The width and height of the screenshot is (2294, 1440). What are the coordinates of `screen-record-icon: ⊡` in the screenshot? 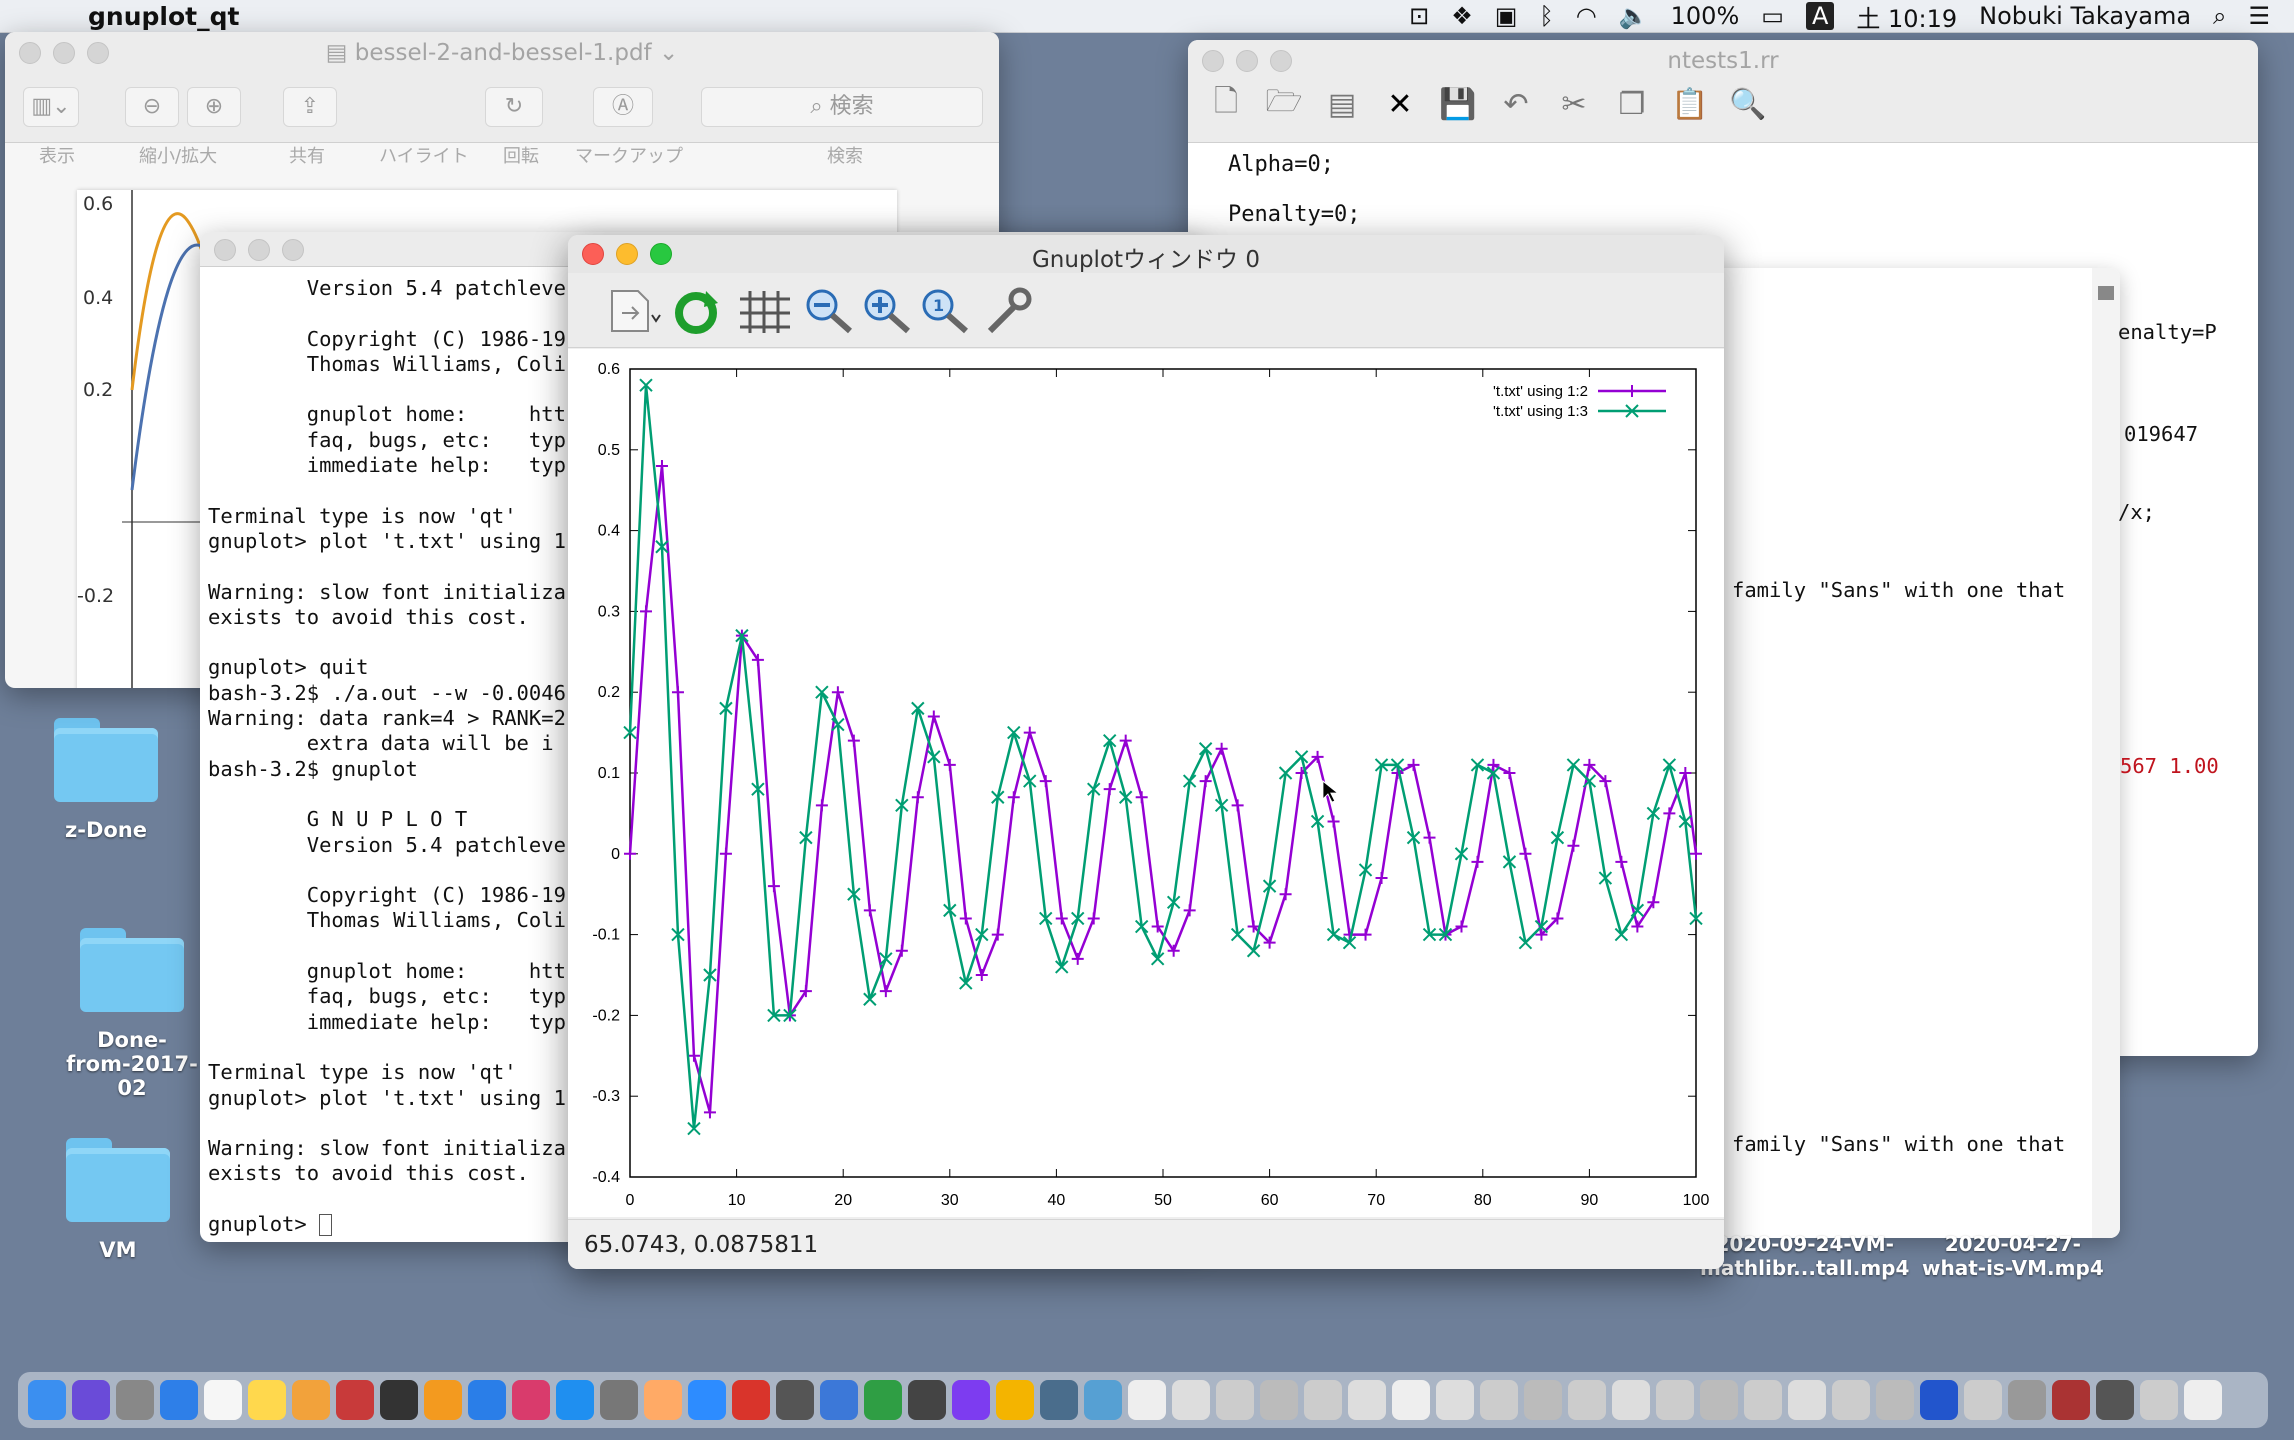 It's located at (1419, 16).